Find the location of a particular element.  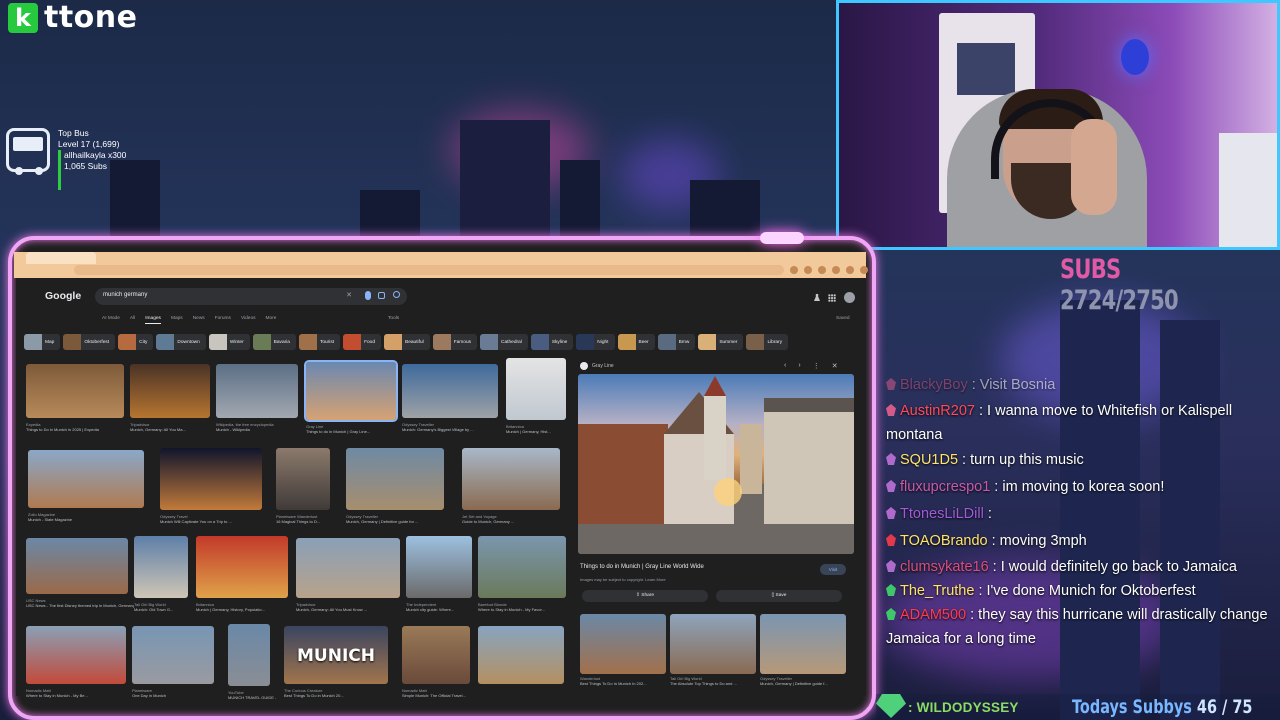

chip-library: Library is located at coordinates (767, 342).